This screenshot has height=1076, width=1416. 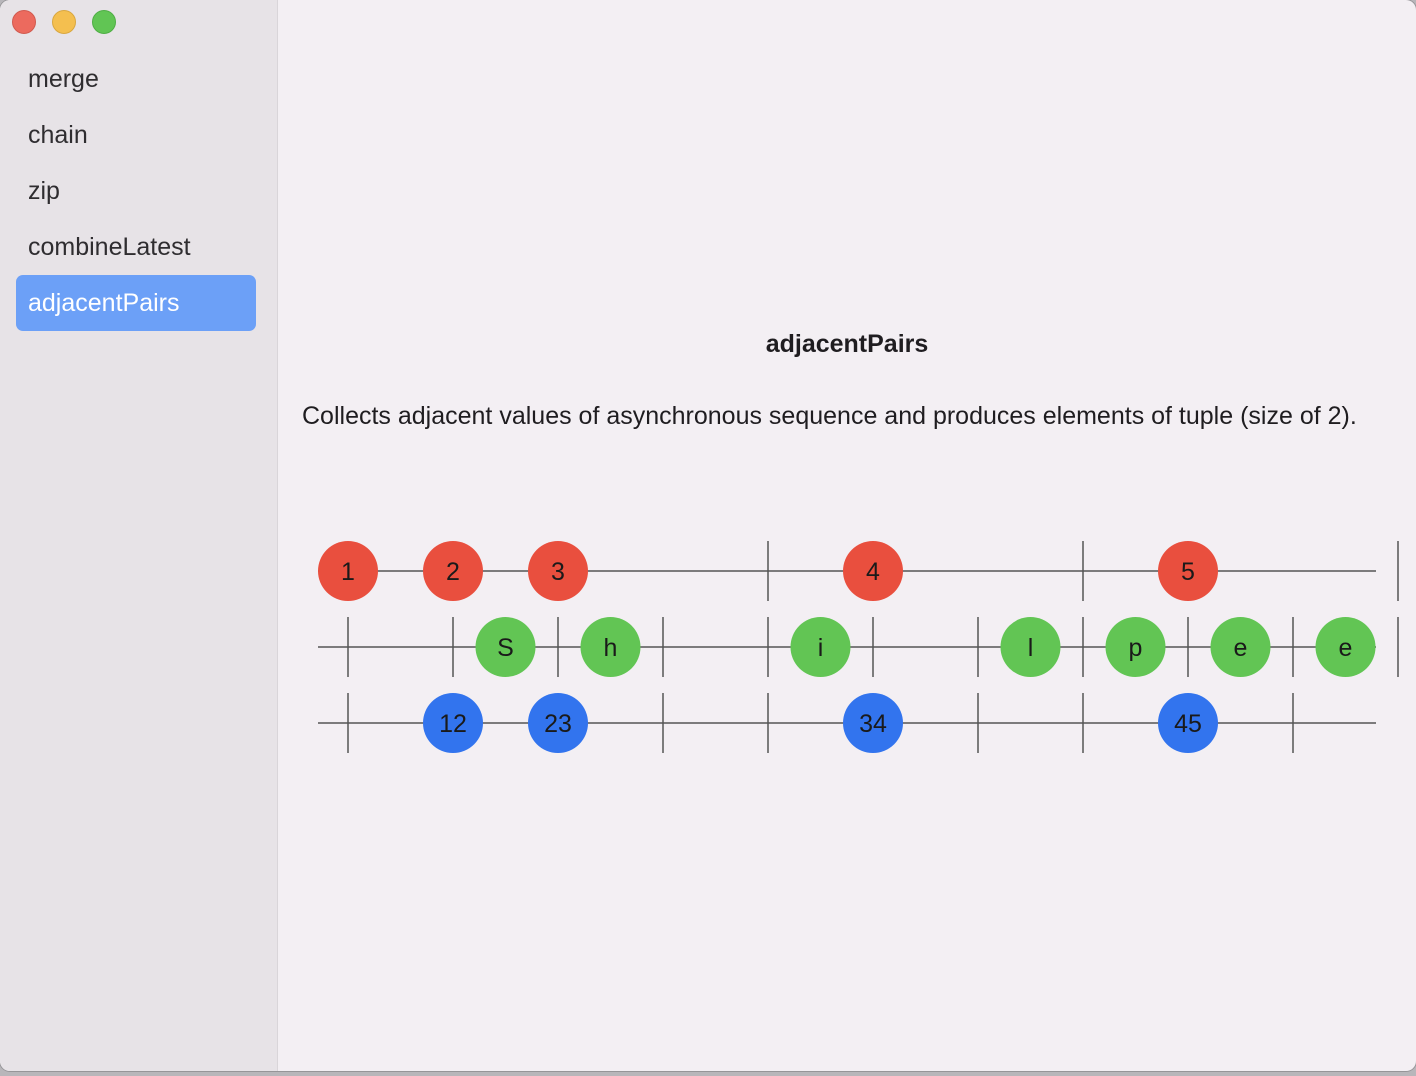 I want to click on marble: 1, so click(x=348, y=571).